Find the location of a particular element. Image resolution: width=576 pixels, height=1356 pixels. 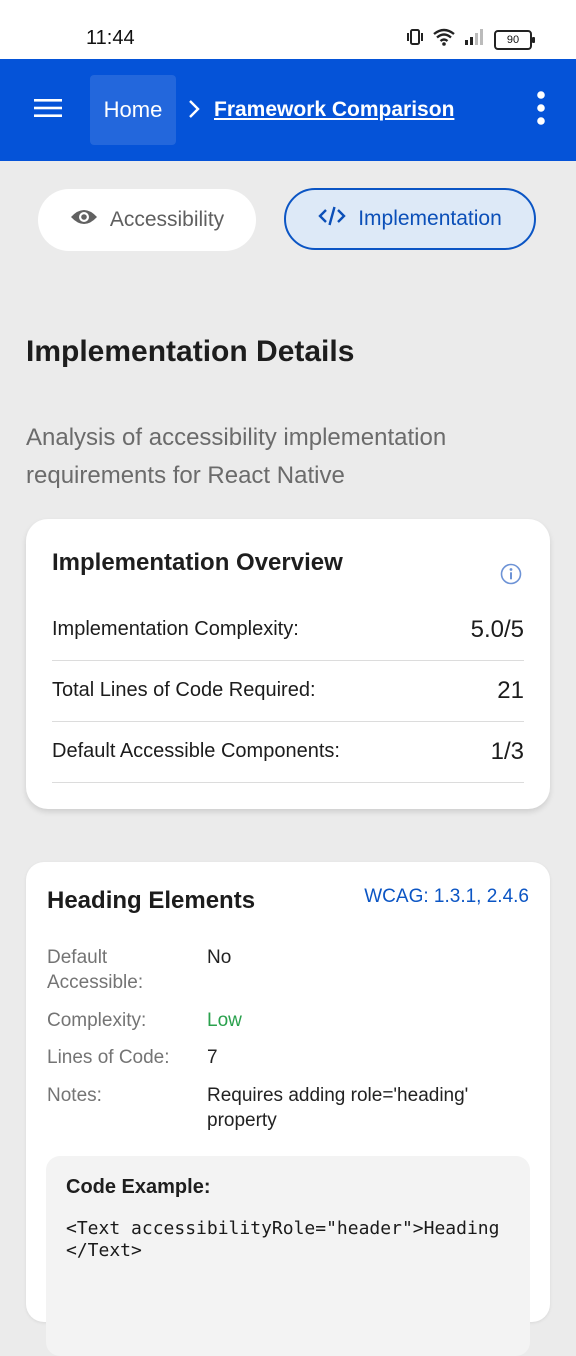

page-title: Implementation Details is located at coordinates (190, 351).